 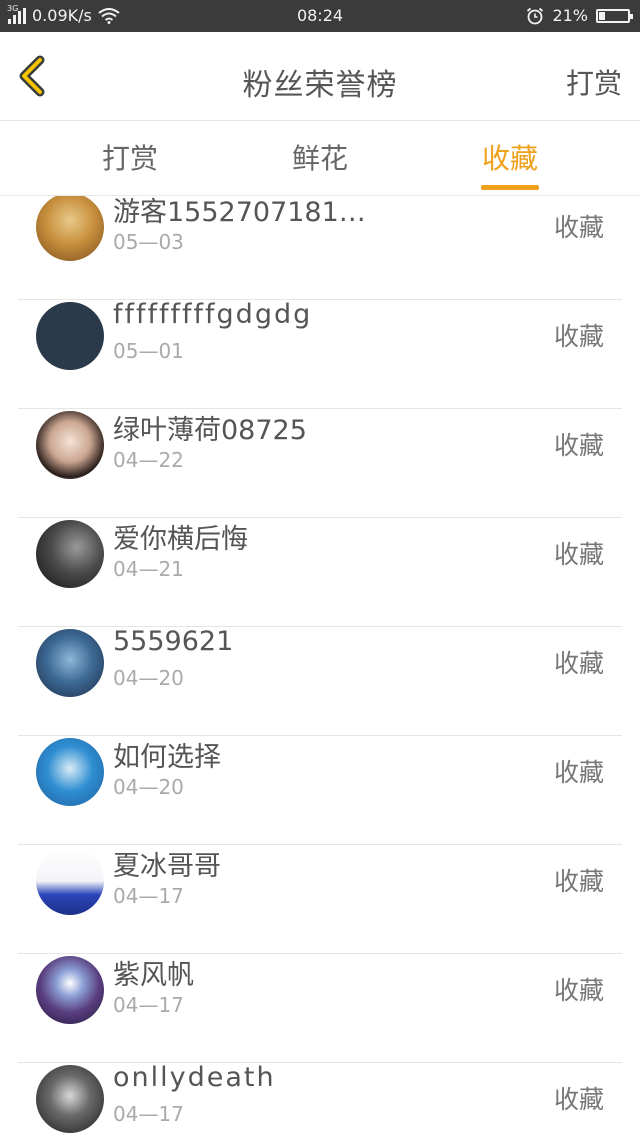 I want to click on status-right: 21%, so click(x=579, y=15).